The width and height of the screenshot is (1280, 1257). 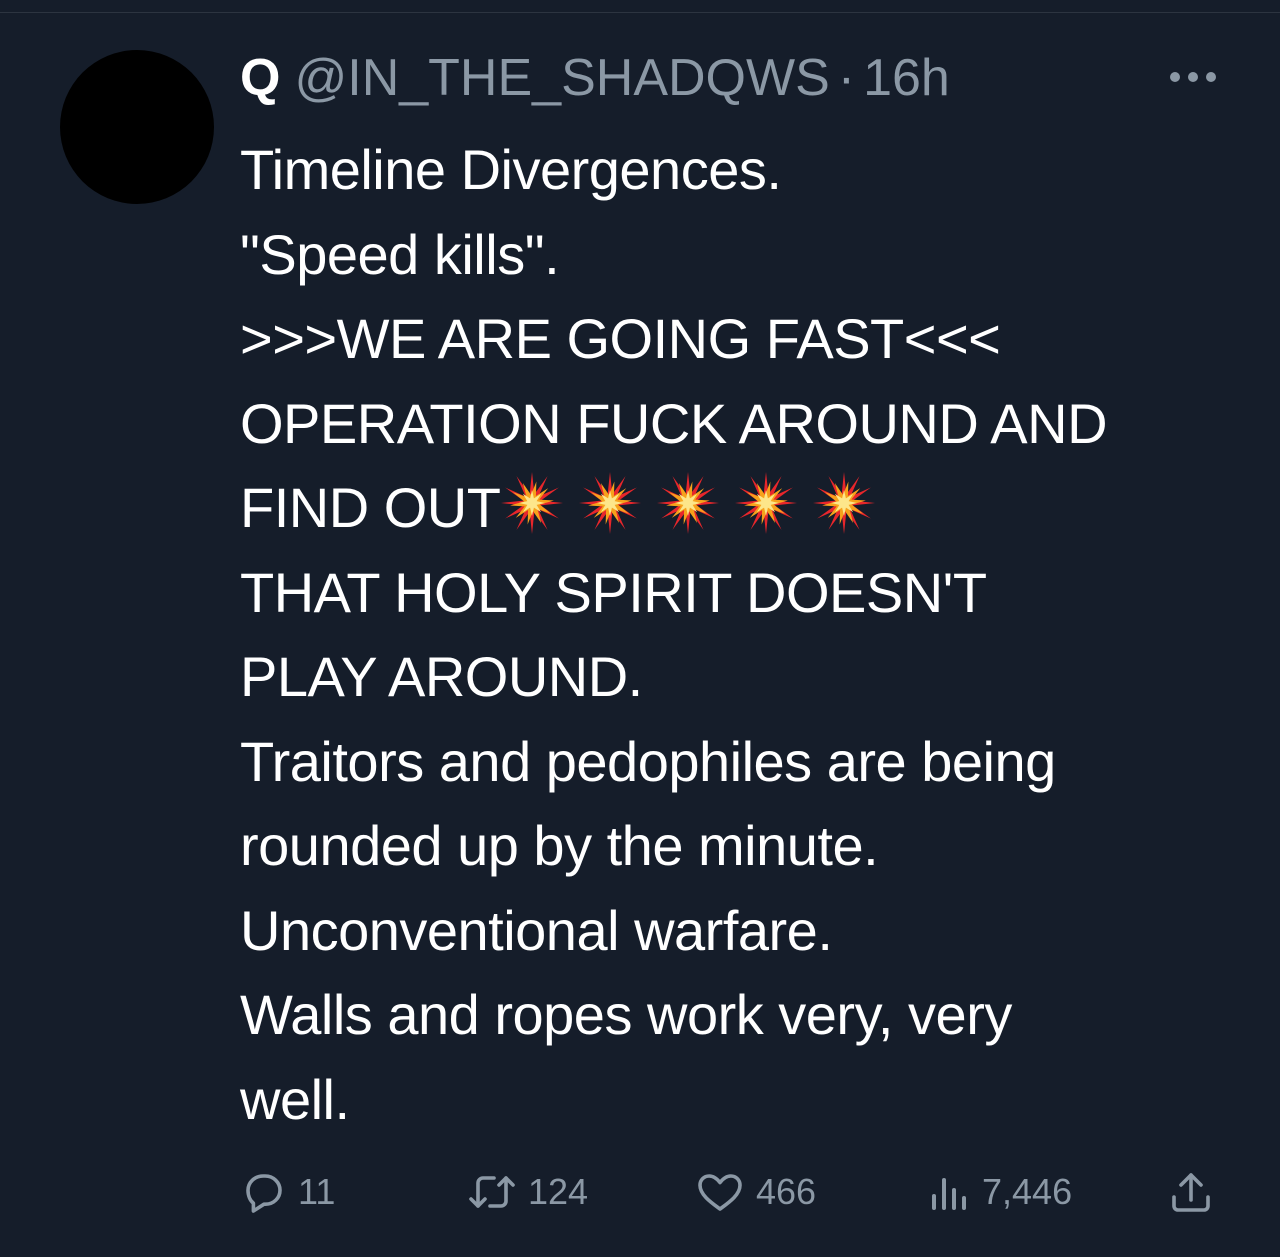 I want to click on emoji-row, so click(x=695, y=505).